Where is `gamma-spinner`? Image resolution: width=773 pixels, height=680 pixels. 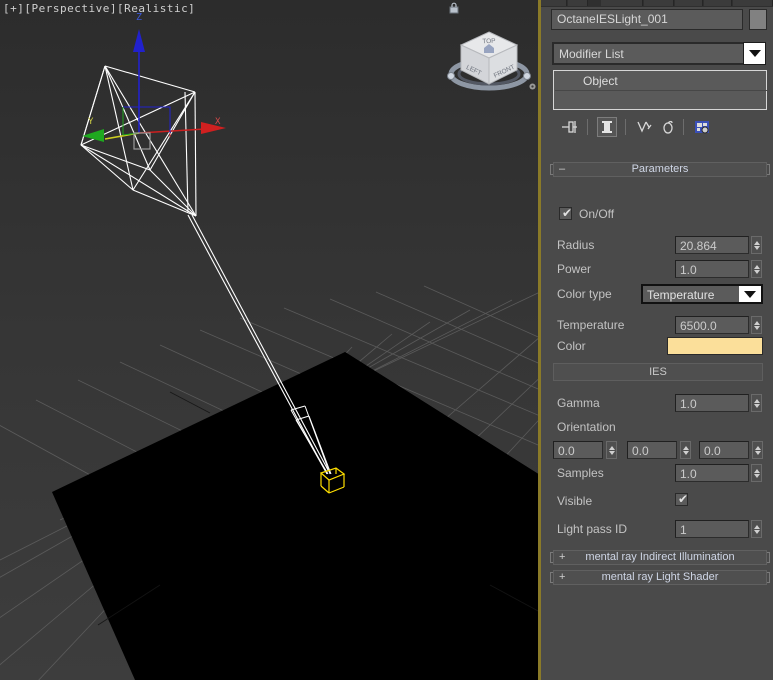 gamma-spinner is located at coordinates (756, 403).